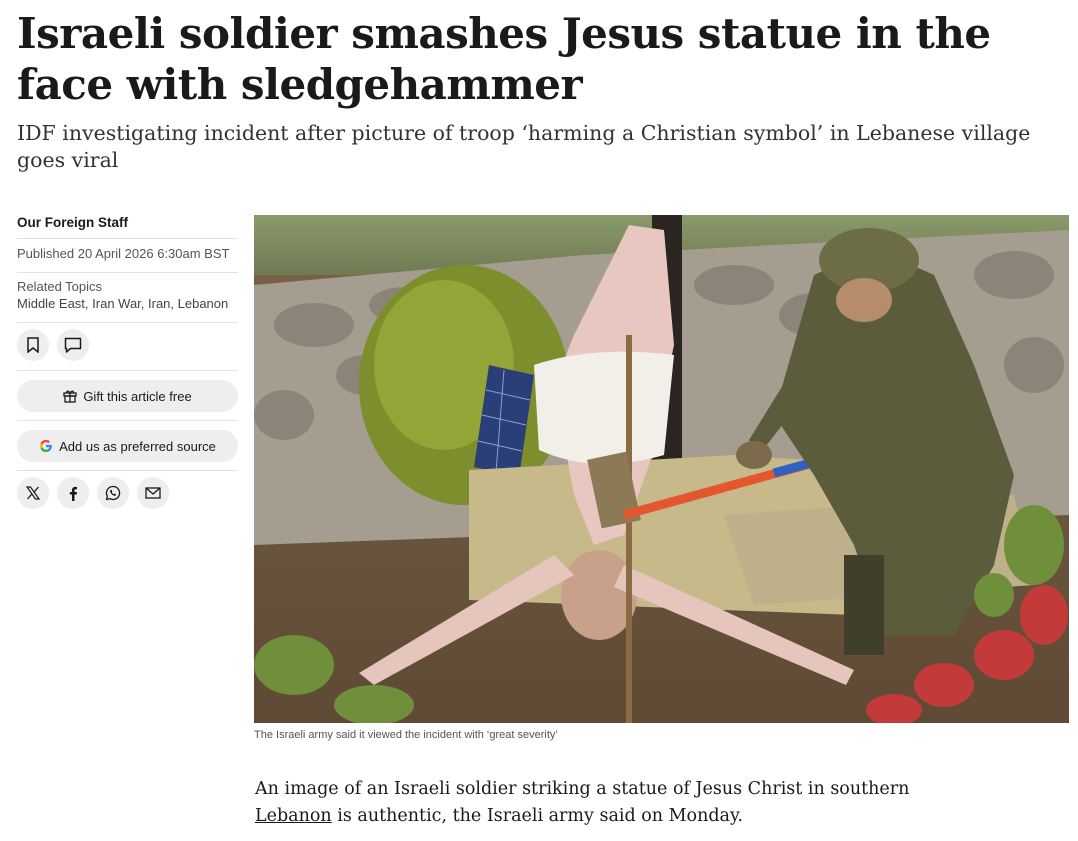  I want to click on share-facebook-button, so click(73, 493).